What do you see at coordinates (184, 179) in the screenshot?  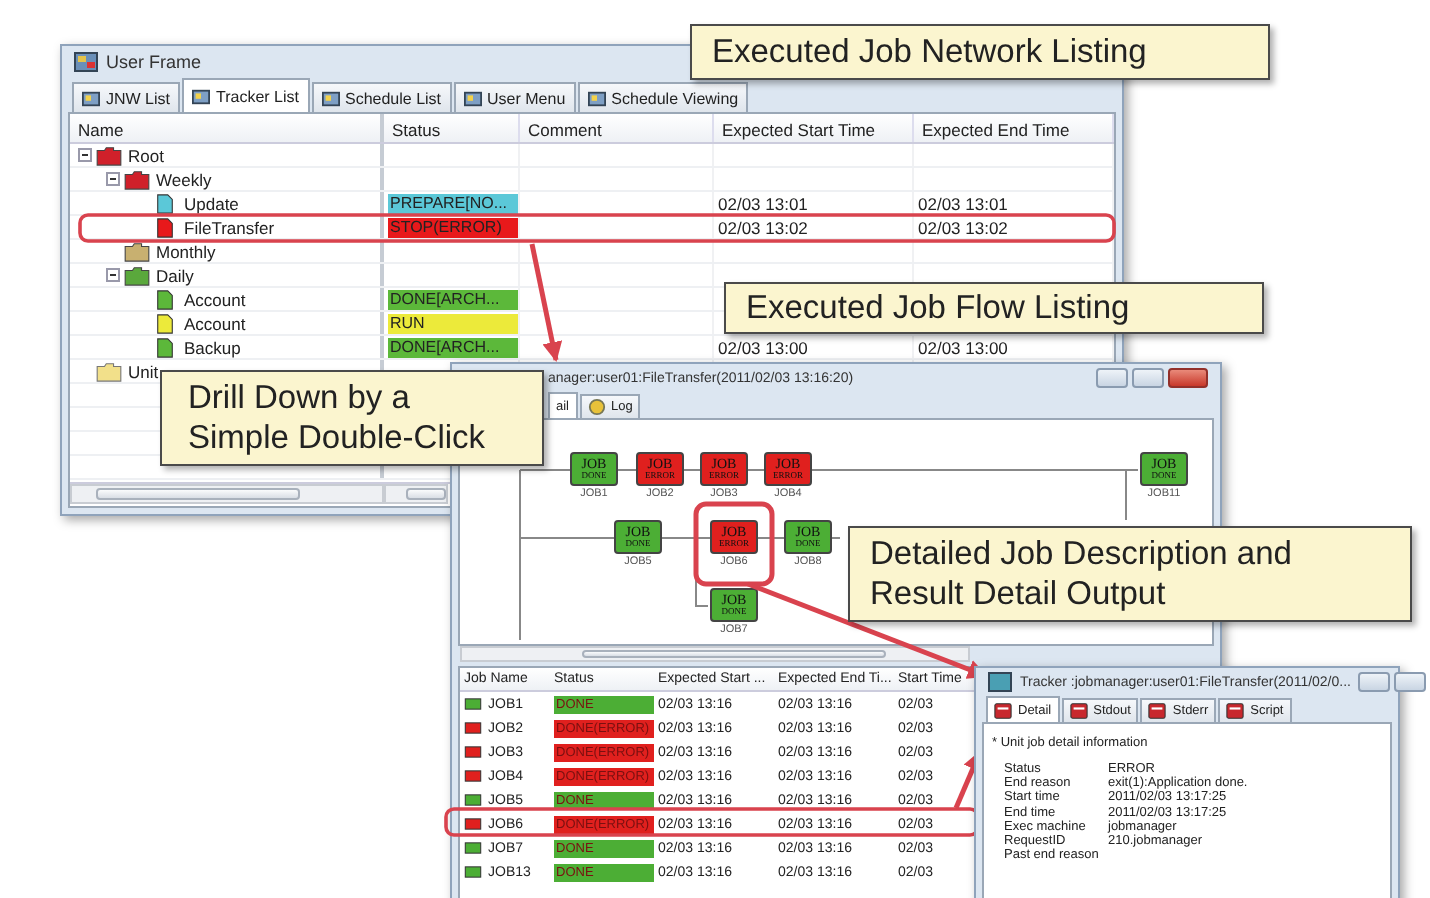 I see `tree-item: Weekly` at bounding box center [184, 179].